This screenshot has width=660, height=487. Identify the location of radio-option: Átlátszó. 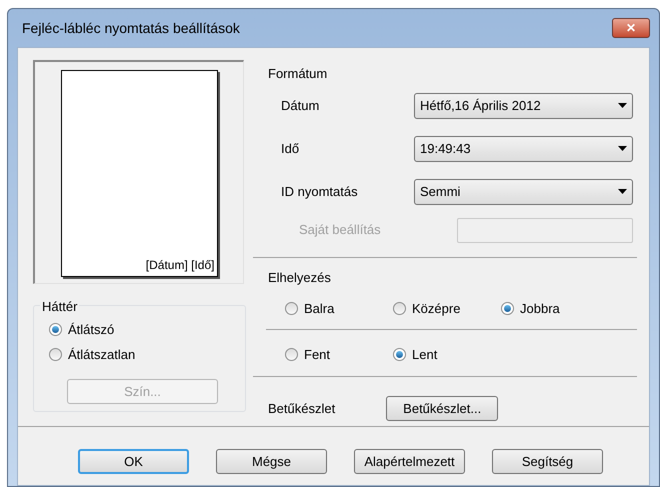
(147, 330).